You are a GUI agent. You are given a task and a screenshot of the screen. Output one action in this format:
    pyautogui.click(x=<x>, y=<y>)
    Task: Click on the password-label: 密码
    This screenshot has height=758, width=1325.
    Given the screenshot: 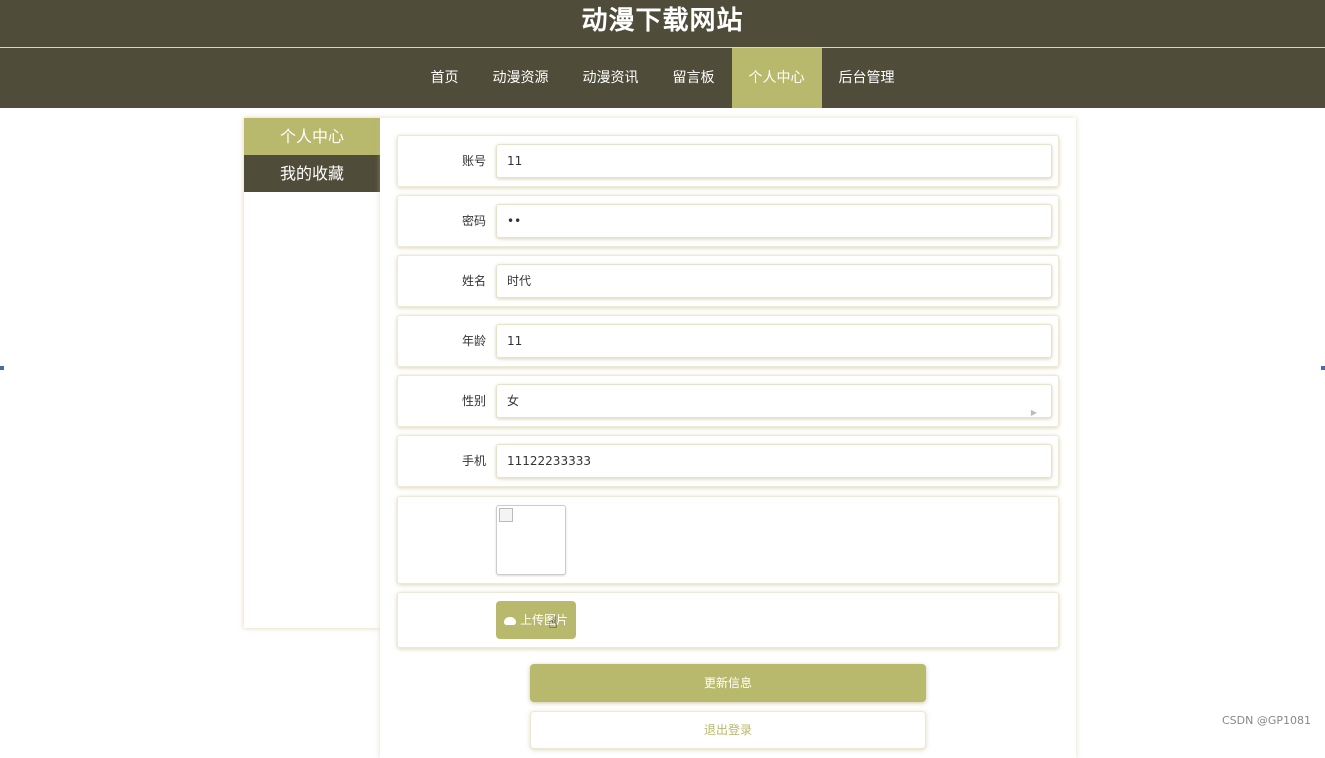 What is the action you would take?
    pyautogui.click(x=473, y=221)
    